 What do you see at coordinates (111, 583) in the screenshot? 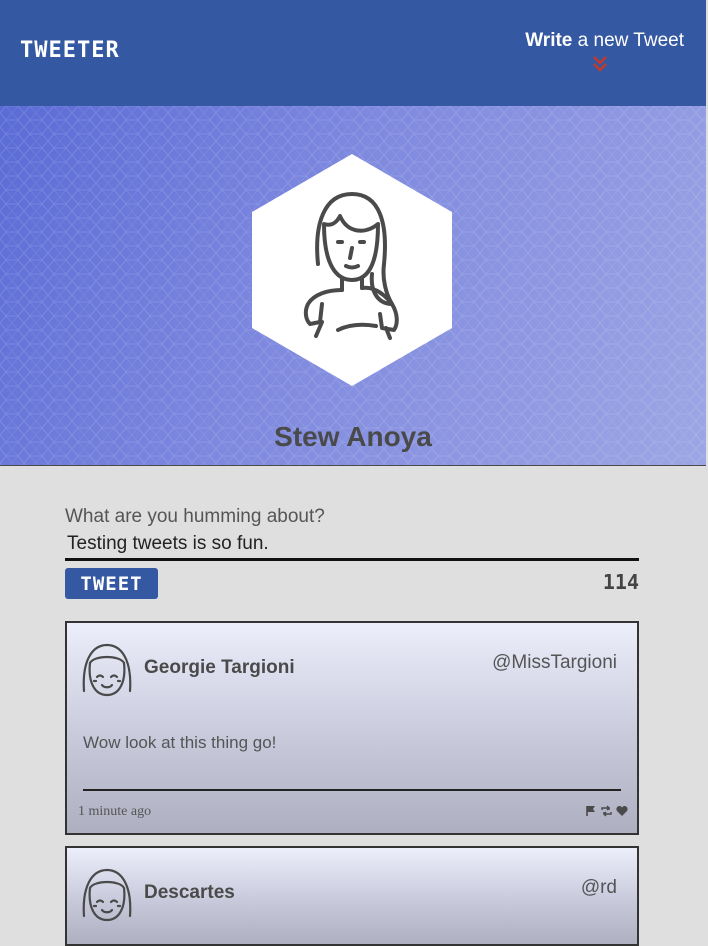
I see `tweet-button: TWEET` at bounding box center [111, 583].